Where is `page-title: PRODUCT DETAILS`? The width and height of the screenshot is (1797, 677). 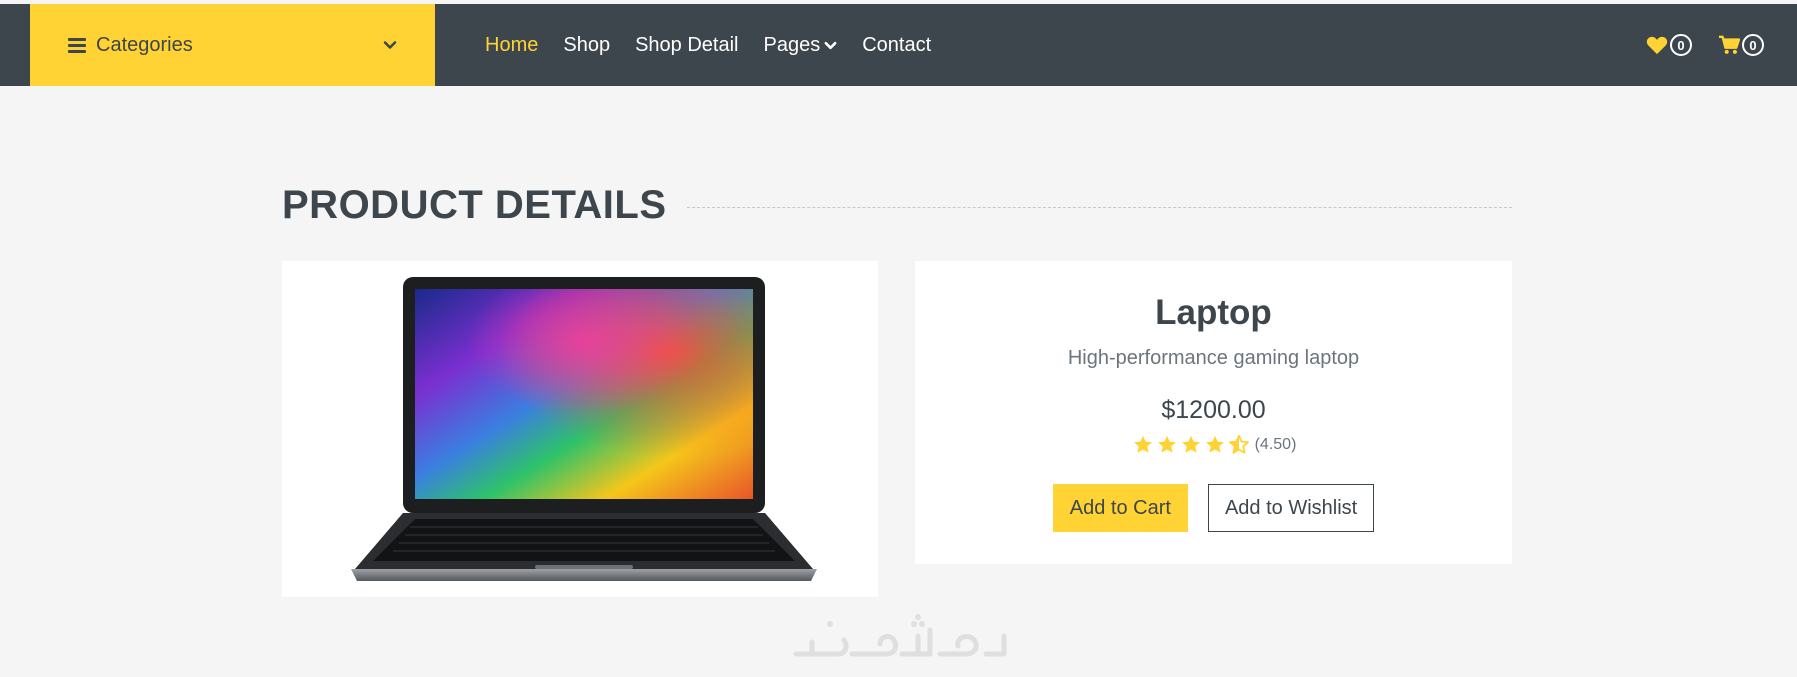 page-title: PRODUCT DETAILS is located at coordinates (474, 205).